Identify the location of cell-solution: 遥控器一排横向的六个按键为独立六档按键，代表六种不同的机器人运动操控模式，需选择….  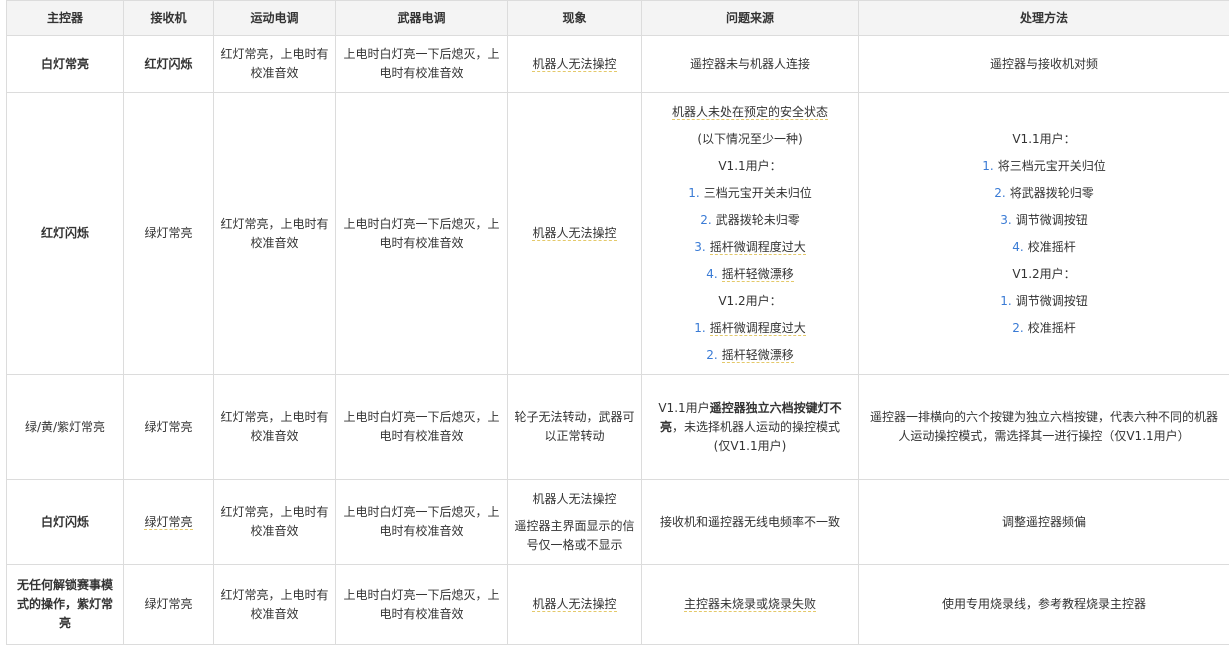
(1043, 427).